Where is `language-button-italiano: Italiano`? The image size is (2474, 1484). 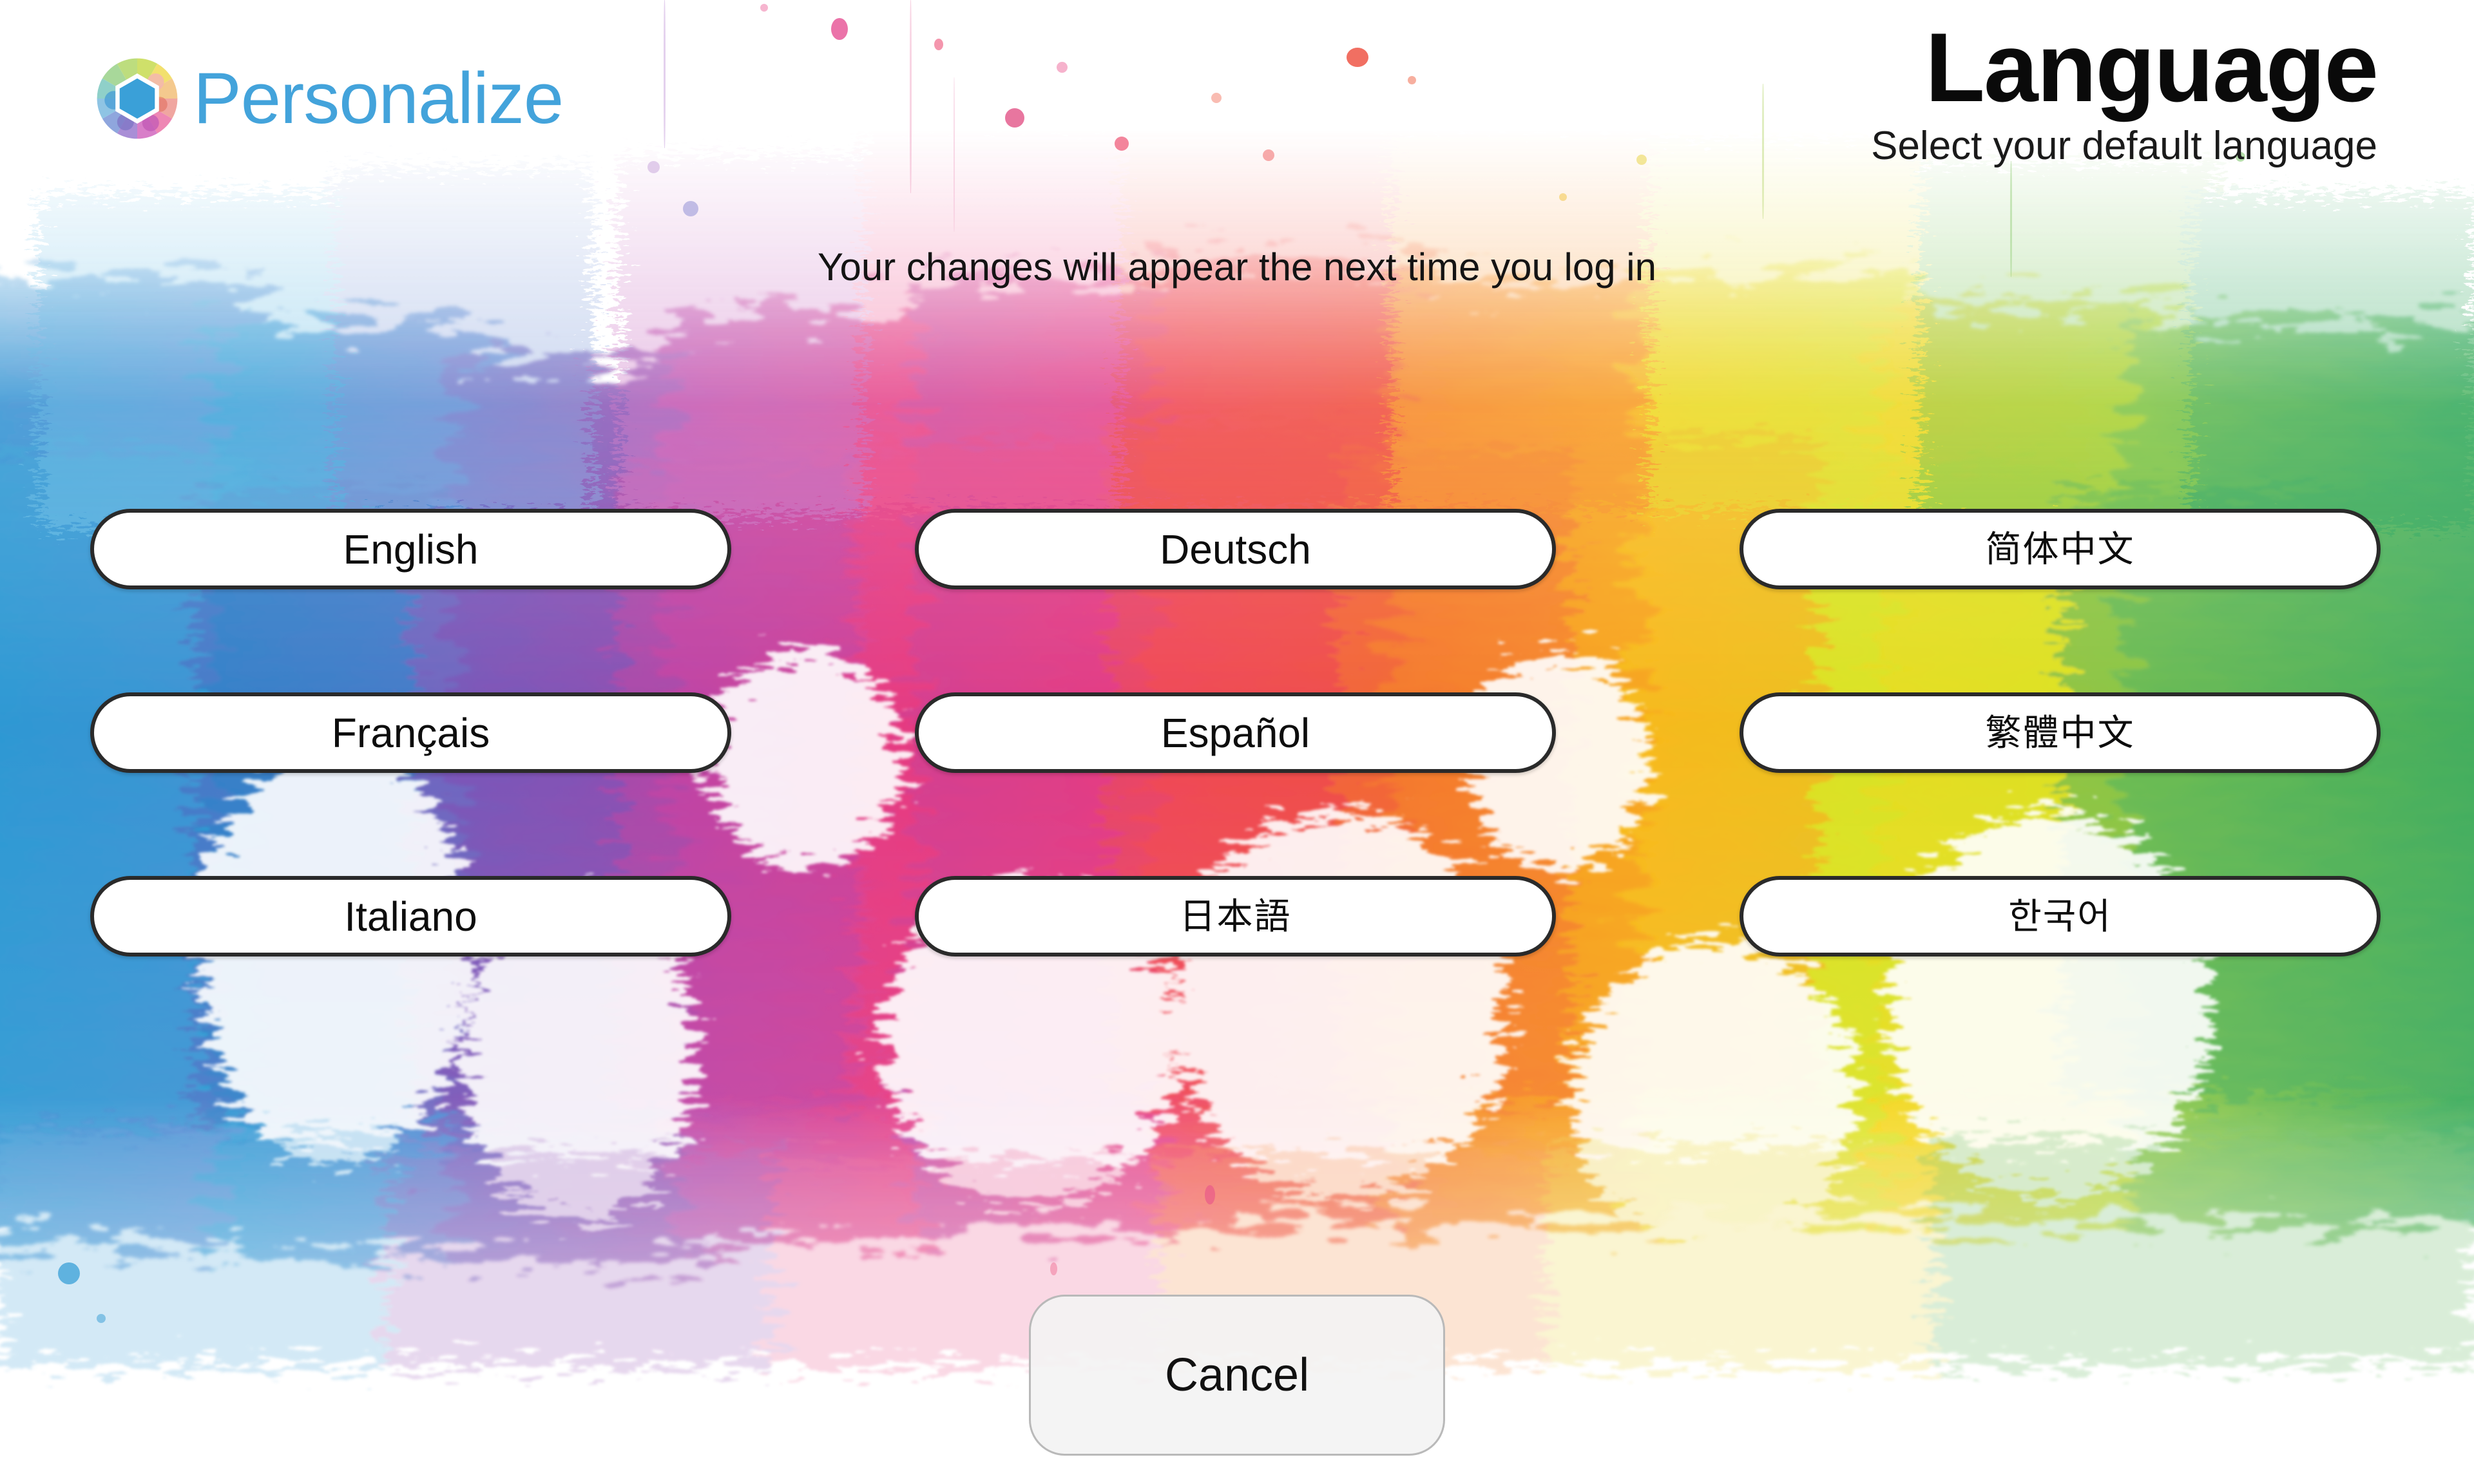 language-button-italiano: Italiano is located at coordinates (410, 916).